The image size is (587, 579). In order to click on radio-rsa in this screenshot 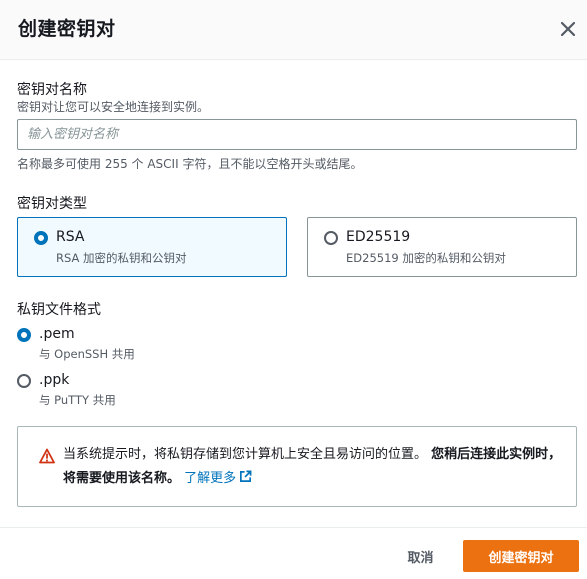, I will do `click(41, 238)`.